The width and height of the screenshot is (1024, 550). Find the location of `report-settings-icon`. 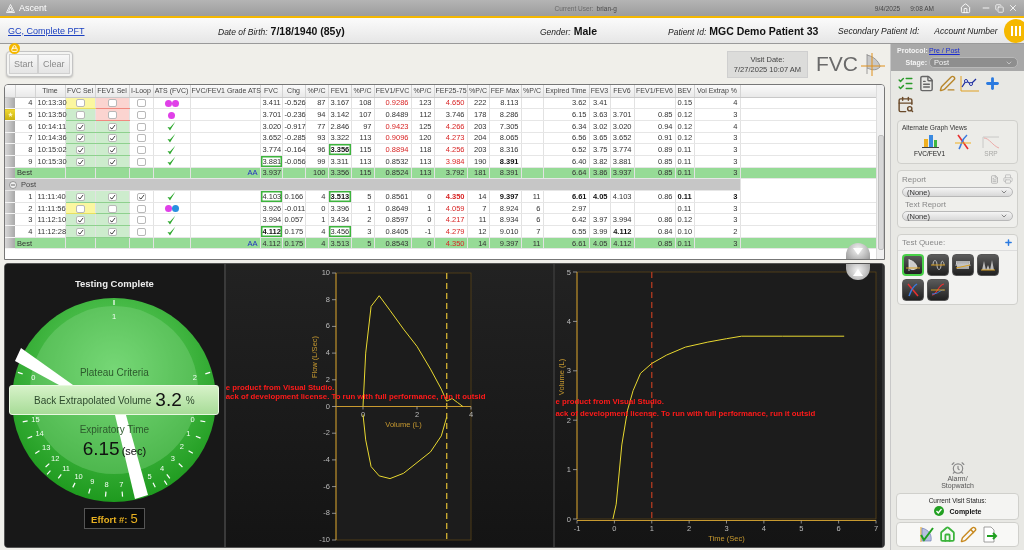

report-settings-icon is located at coordinates (994, 179).